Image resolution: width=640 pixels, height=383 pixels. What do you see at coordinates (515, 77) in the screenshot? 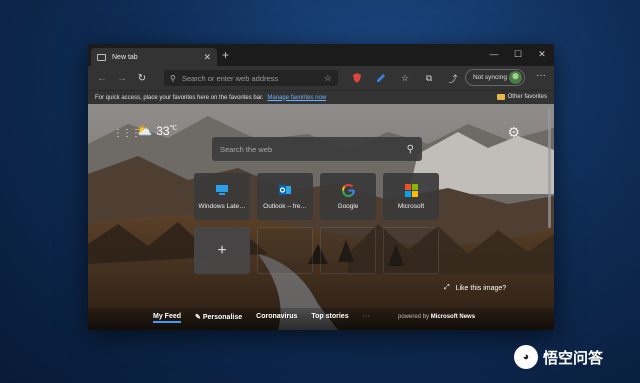
I see `avatar` at bounding box center [515, 77].